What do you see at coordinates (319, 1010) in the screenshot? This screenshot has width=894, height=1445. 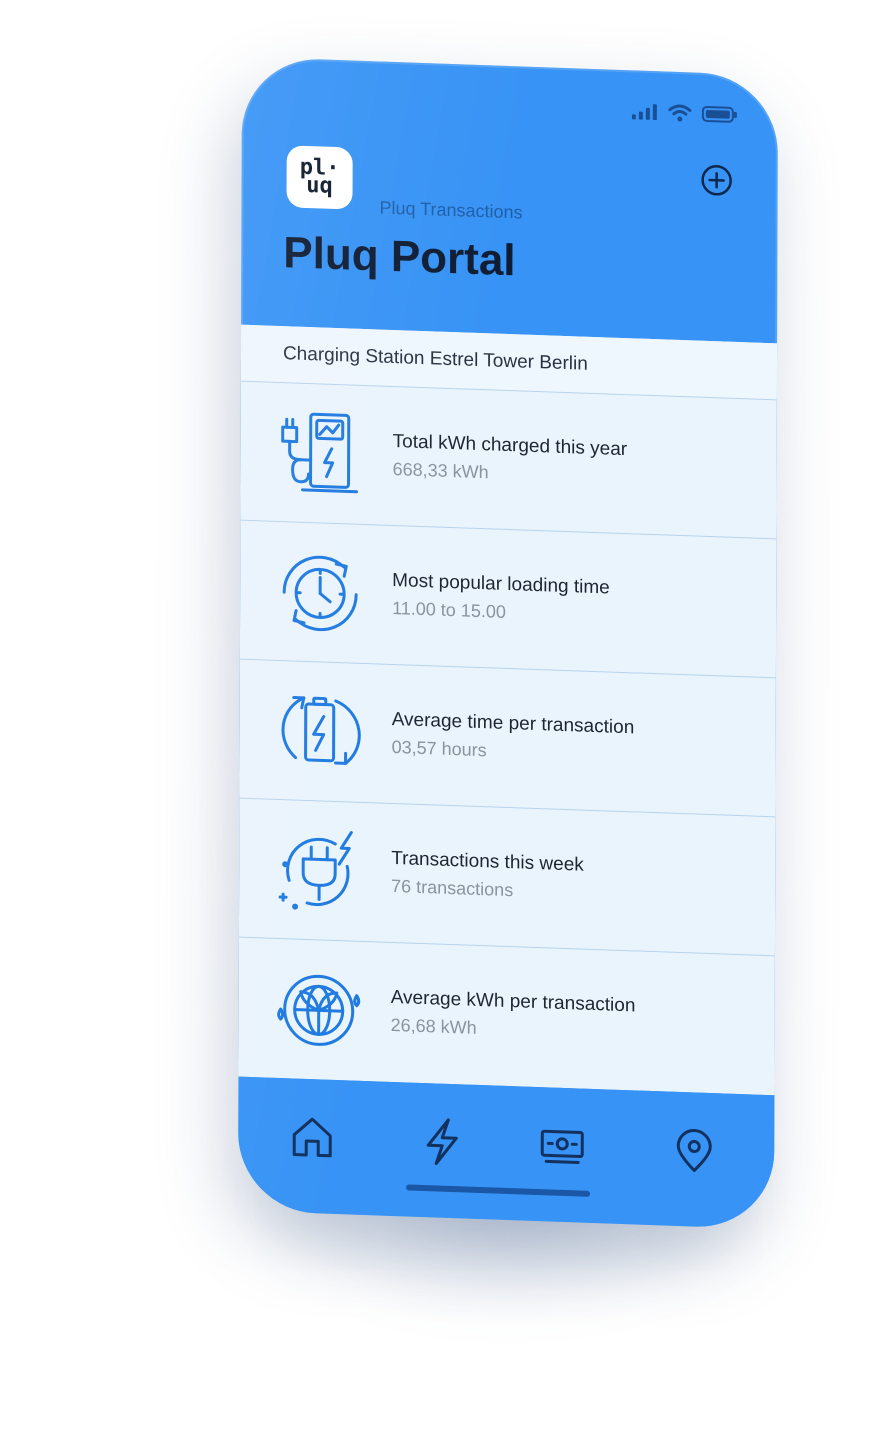 I see `eco-globe-icon` at bounding box center [319, 1010].